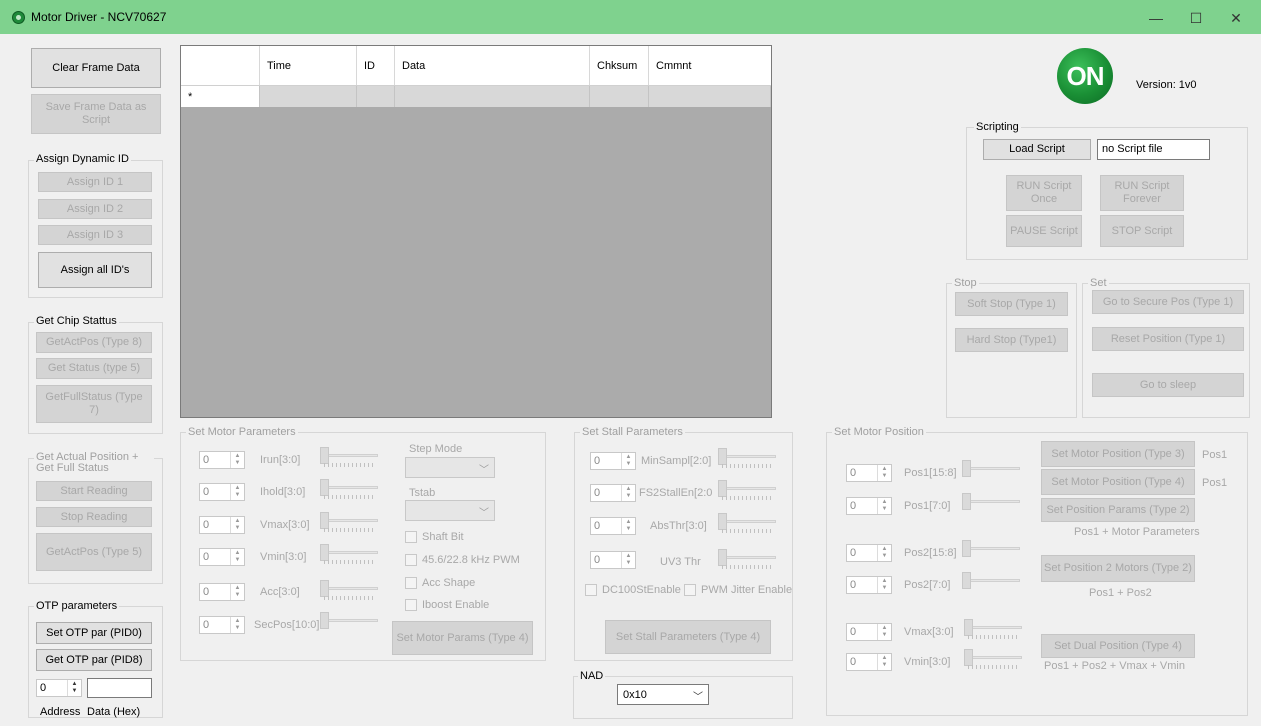 The height and width of the screenshot is (726, 1261). What do you see at coordinates (349, 523) in the screenshot?
I see `vmax-slider` at bounding box center [349, 523].